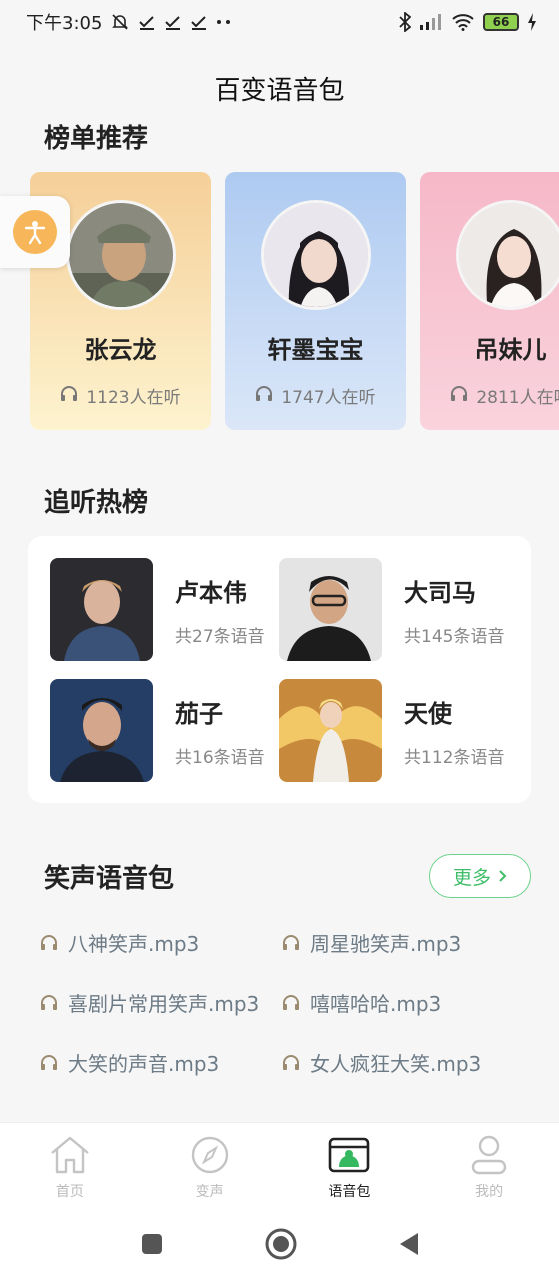 This screenshot has width=559, height=1280. What do you see at coordinates (133, 398) in the screenshot?
I see `listener-count: 1123人在听` at bounding box center [133, 398].